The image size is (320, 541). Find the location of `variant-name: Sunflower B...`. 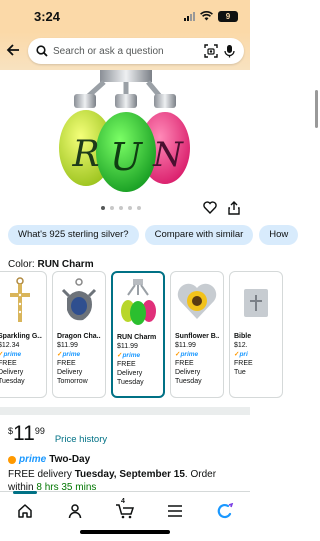

variant-name: Sunflower B... is located at coordinates (197, 336).